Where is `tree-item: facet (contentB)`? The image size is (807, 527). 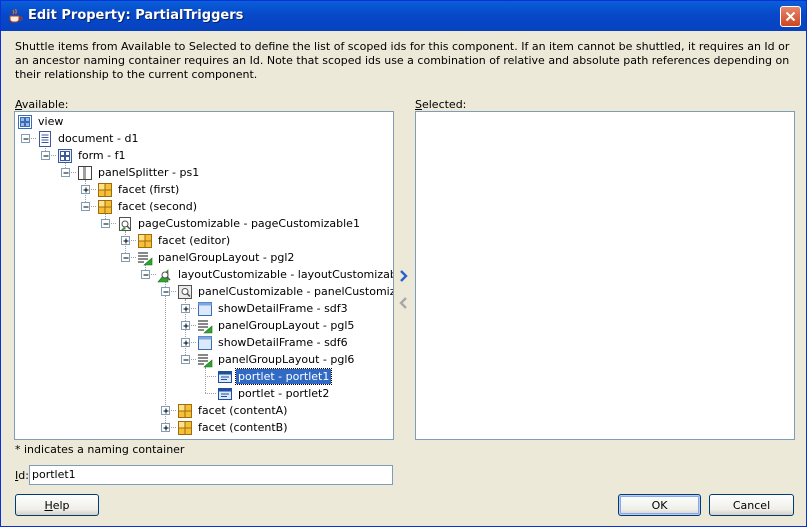 tree-item: facet (contentB) is located at coordinates (233, 427).